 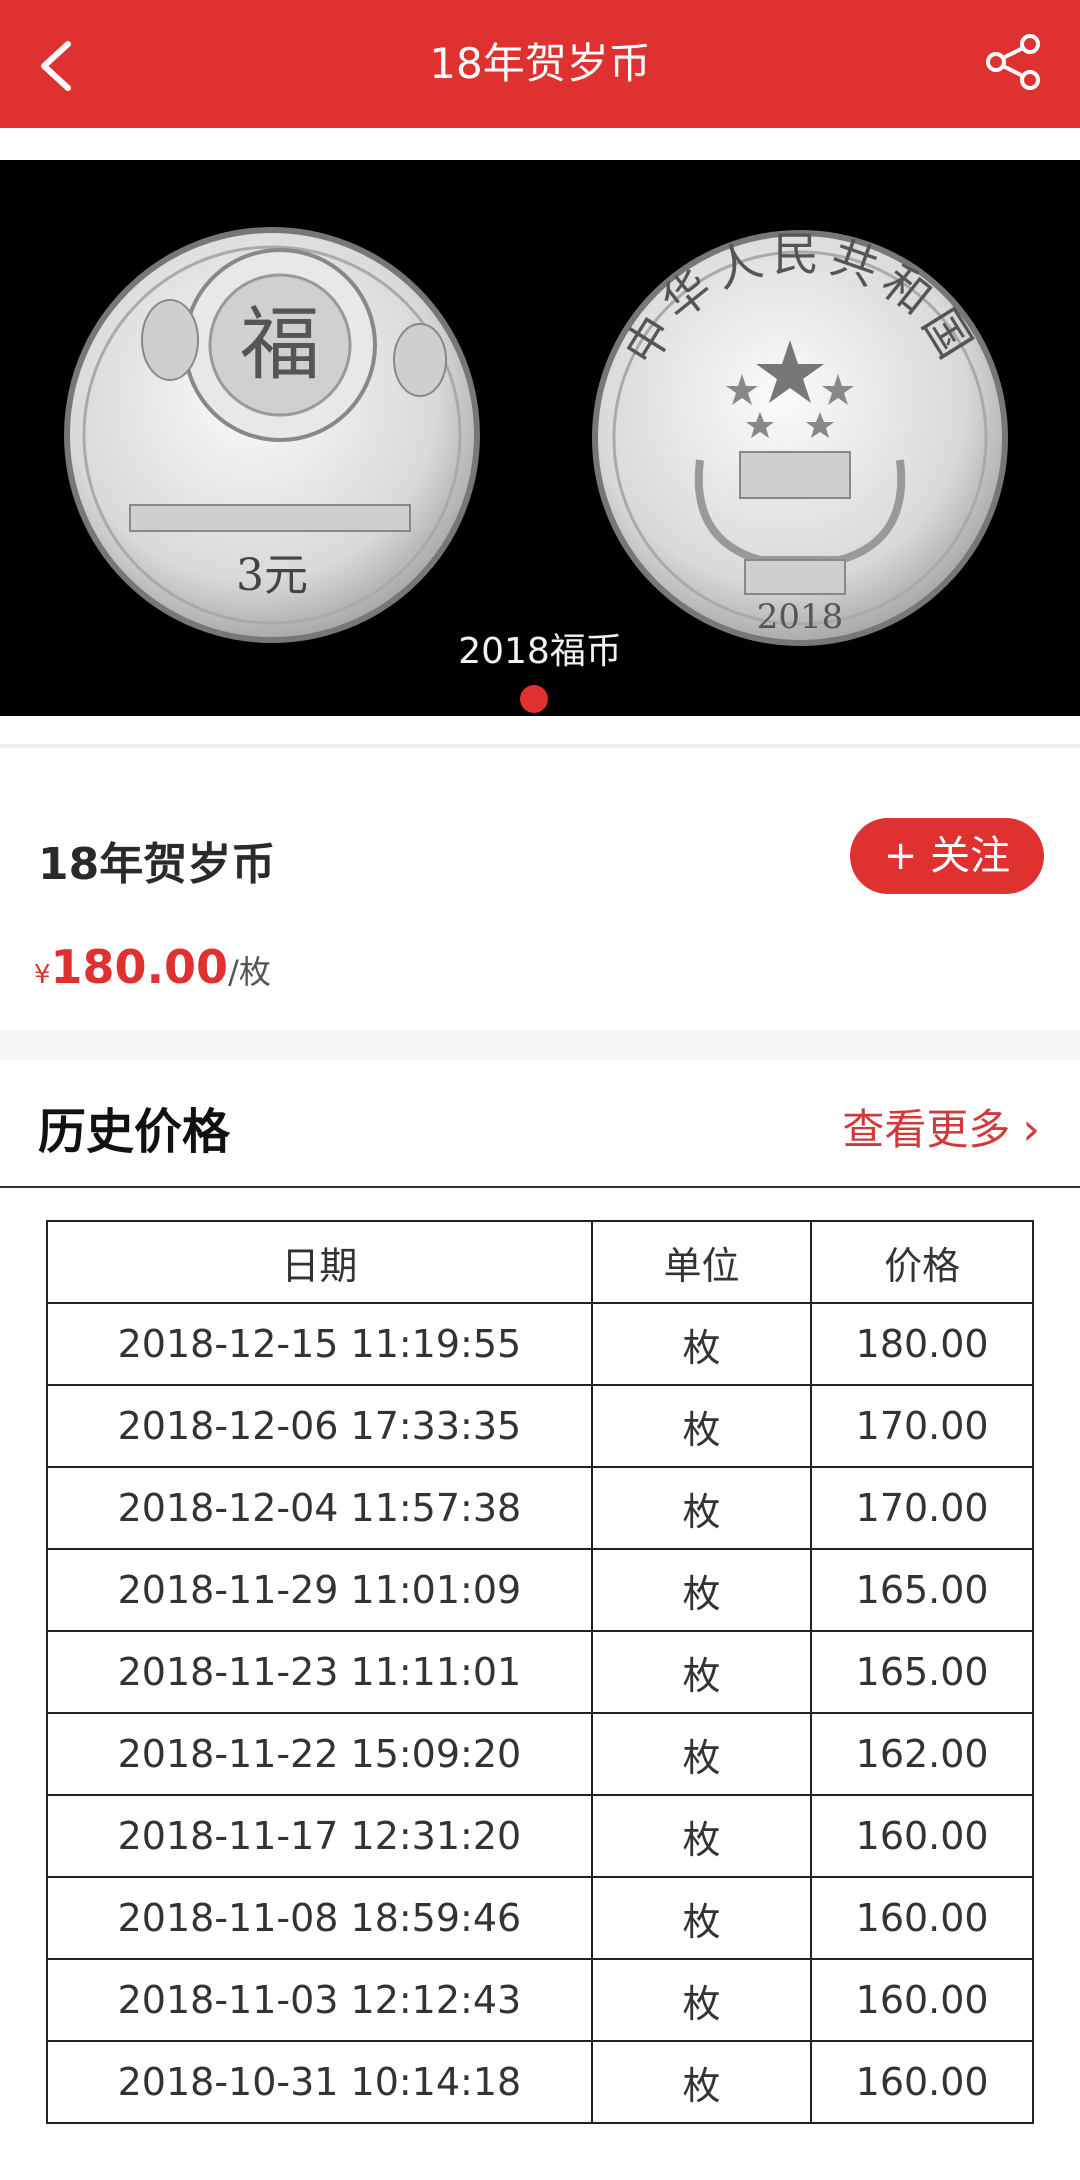 I want to click on view-more-link: 查看更多 ›, so click(x=941, y=1126).